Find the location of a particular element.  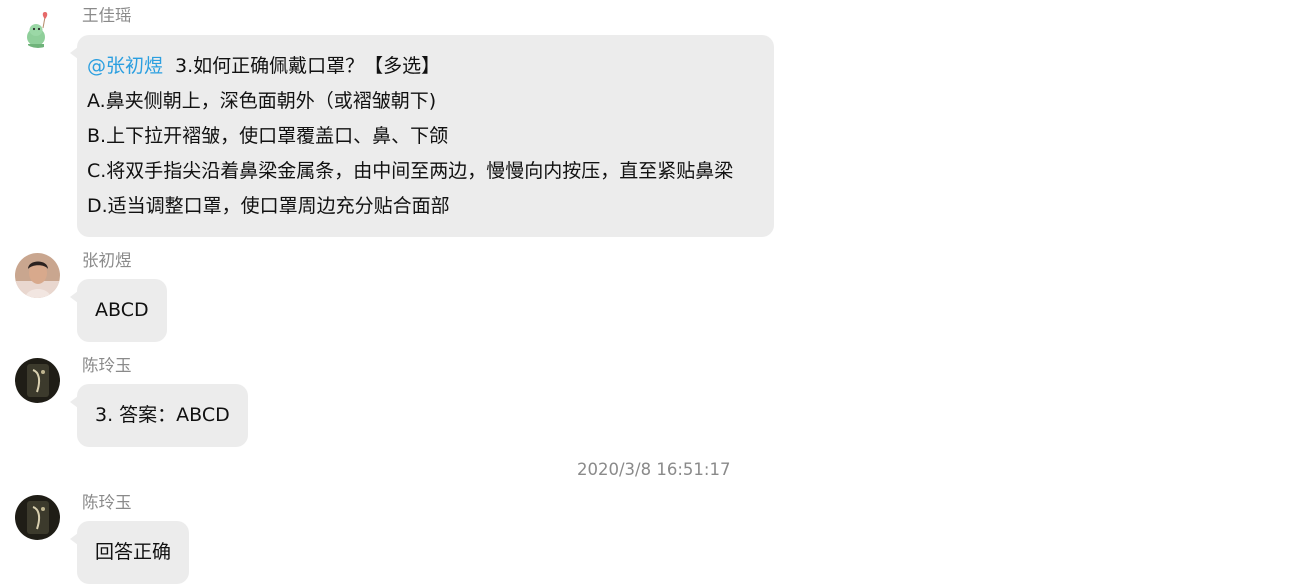

dinosaur-balloon-icon is located at coordinates (38, 28).